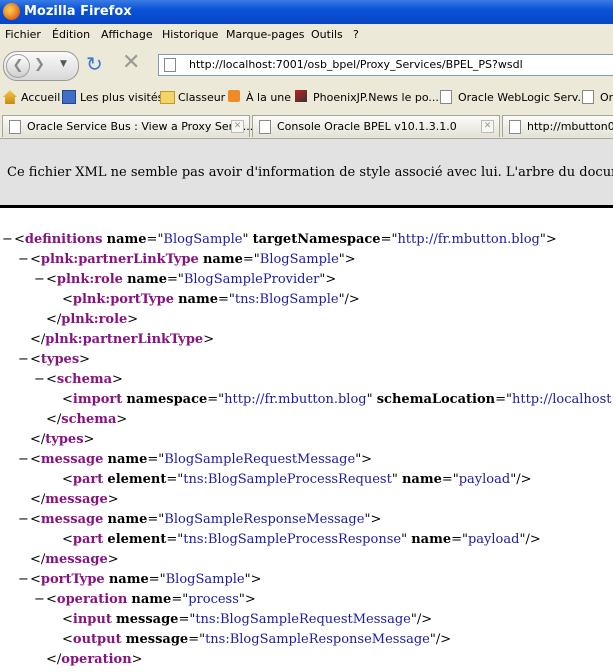 This screenshot has width=613, height=672. What do you see at coordinates (327, 34) in the screenshot?
I see `menu-outils: Outils` at bounding box center [327, 34].